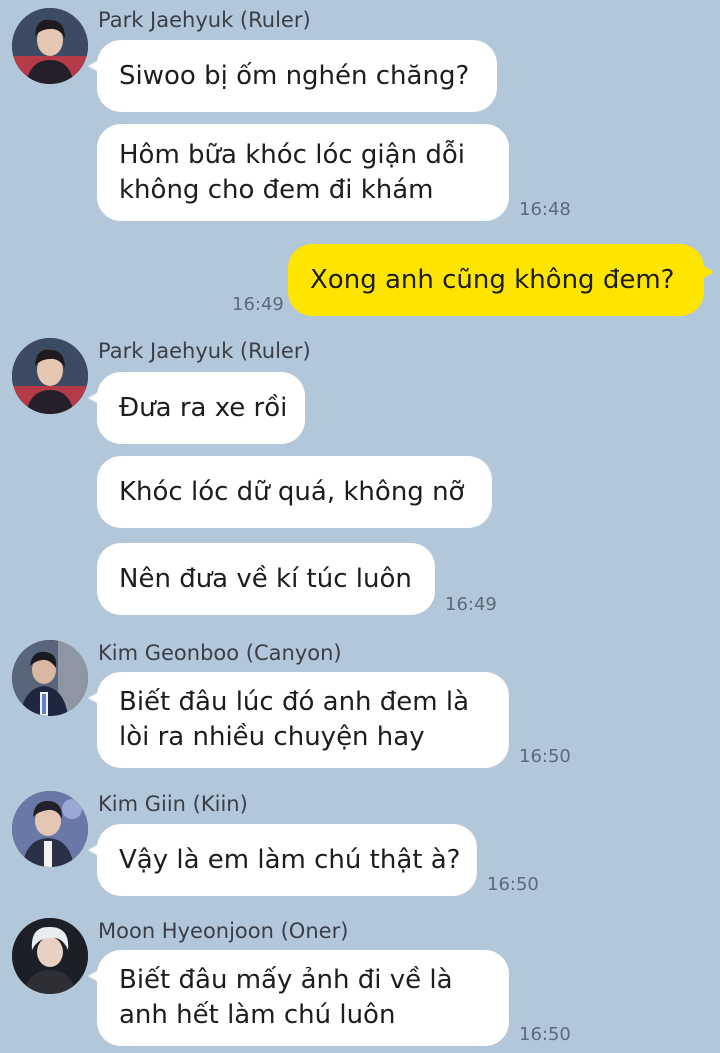  I want to click on message-bubble: Vậy là em làm chú thật à?, so click(282, 860).